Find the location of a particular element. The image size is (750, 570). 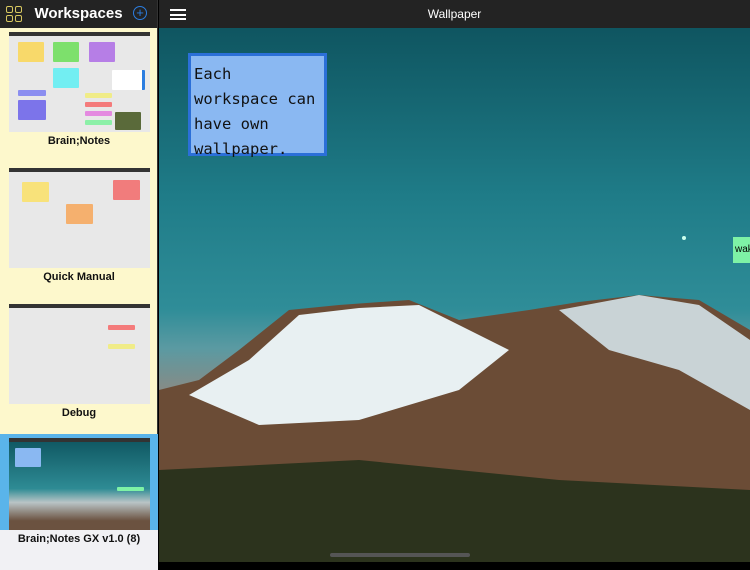

moon is located at coordinates (684, 238).